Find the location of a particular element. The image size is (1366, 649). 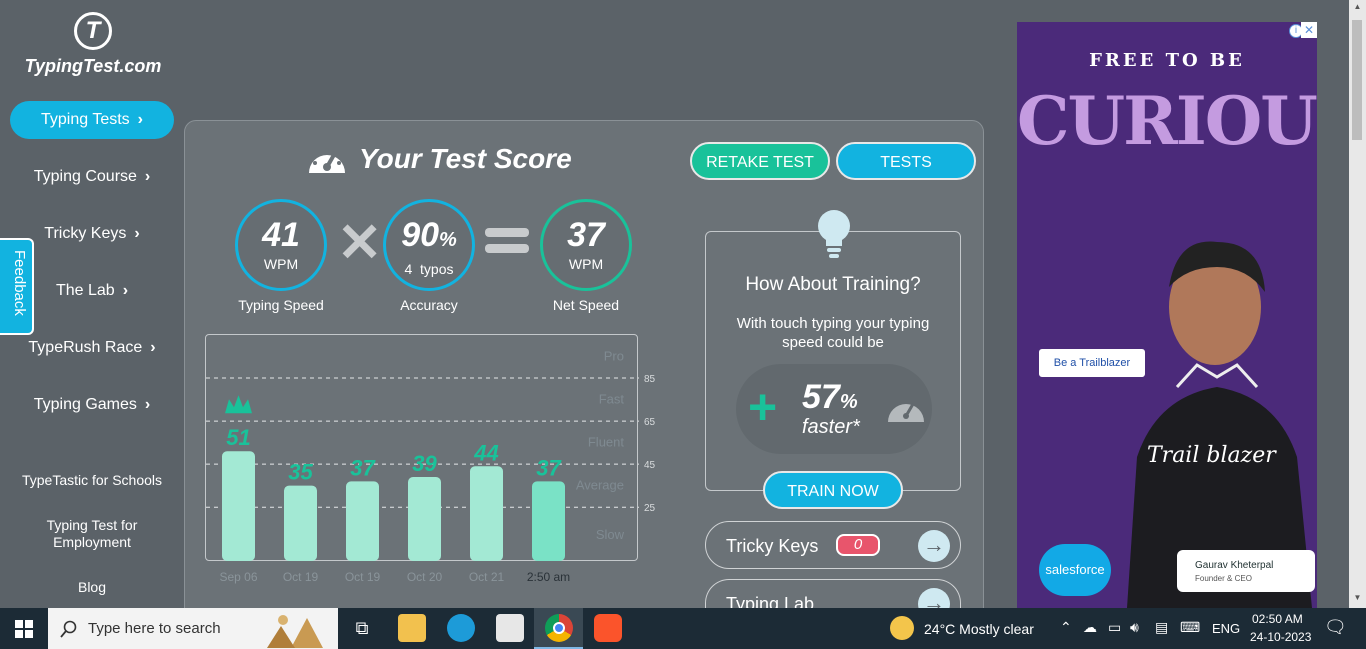

nav-typerush-race: TypeRush Race › is located at coordinates (92, 348).